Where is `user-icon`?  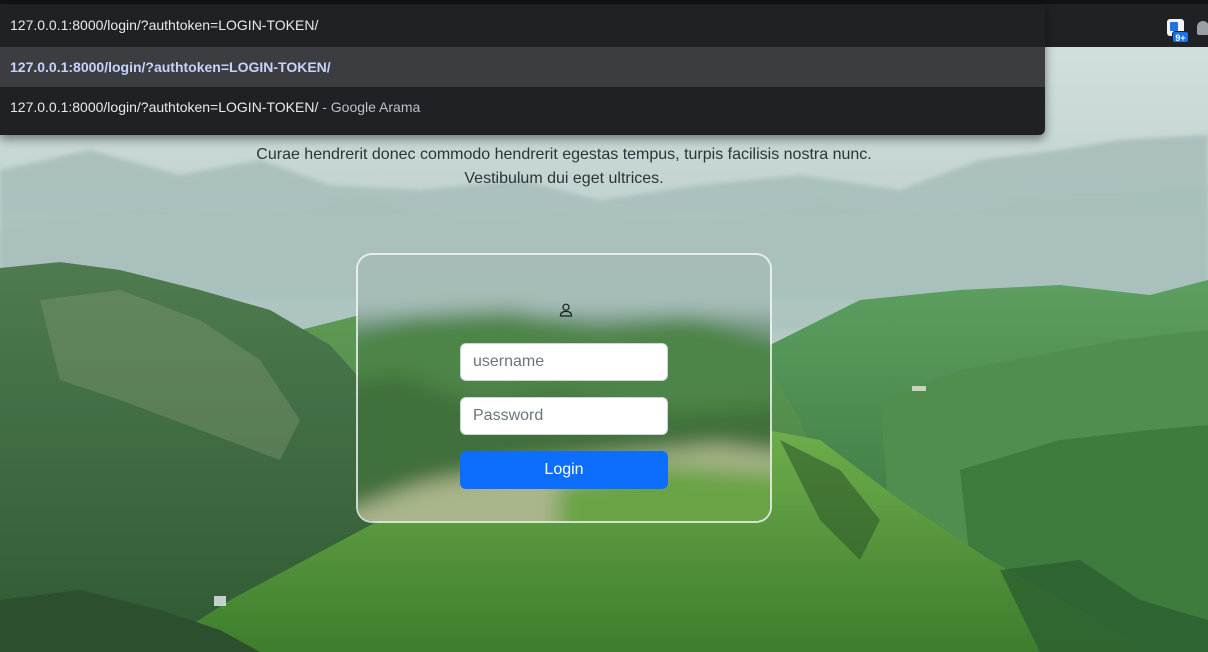 user-icon is located at coordinates (566, 310).